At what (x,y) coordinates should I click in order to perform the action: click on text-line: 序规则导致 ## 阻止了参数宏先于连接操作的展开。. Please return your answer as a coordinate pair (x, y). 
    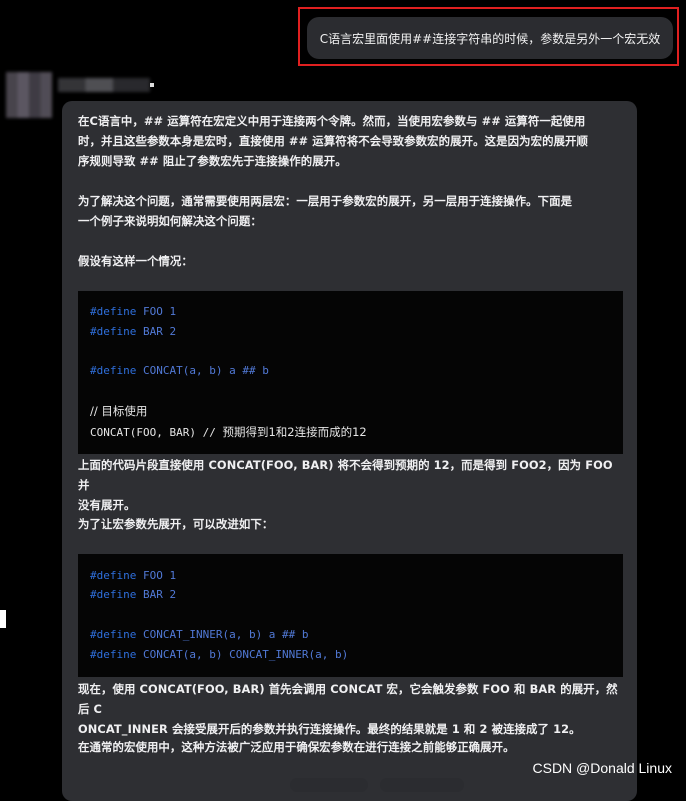
    Looking at the image, I should click on (212, 161).